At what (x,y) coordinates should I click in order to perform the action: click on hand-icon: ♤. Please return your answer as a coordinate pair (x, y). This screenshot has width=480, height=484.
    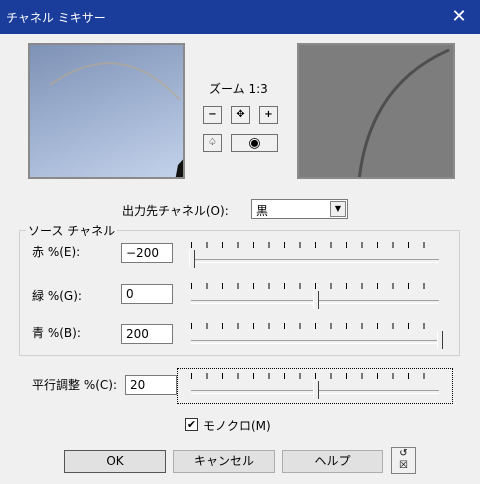
    Looking at the image, I should click on (212, 142).